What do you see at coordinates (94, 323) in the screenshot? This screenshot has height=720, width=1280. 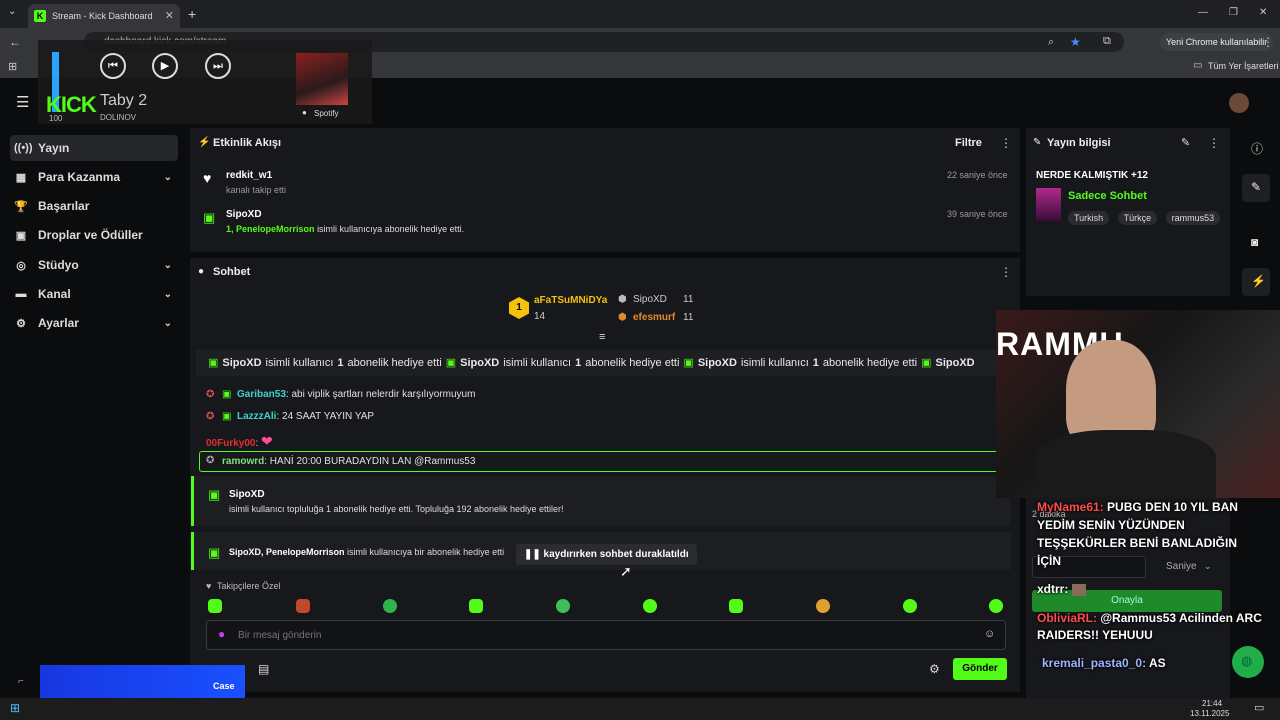 I see `sidebar-item-ayarlar: ⚙ Ayarlar ⌄` at bounding box center [94, 323].